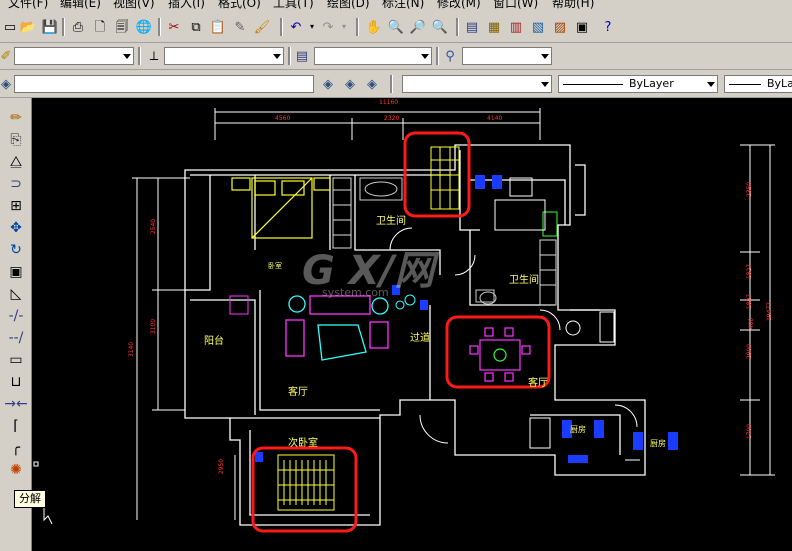  I want to click on second-bedroom-bed, so click(306, 482).